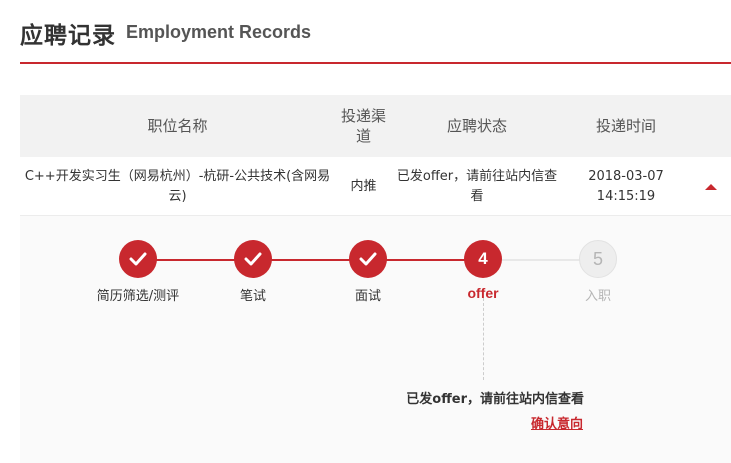  I want to click on table-header: 职位名称 投递渠道 应聘状态 投递时间, so click(375, 126).